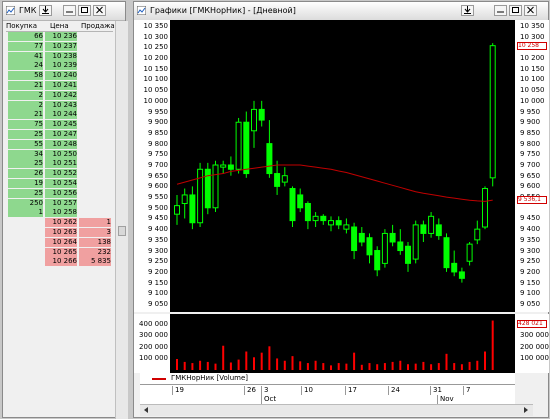  I want to click on orderbook-row: 10 266 5 835, so click(59, 262).